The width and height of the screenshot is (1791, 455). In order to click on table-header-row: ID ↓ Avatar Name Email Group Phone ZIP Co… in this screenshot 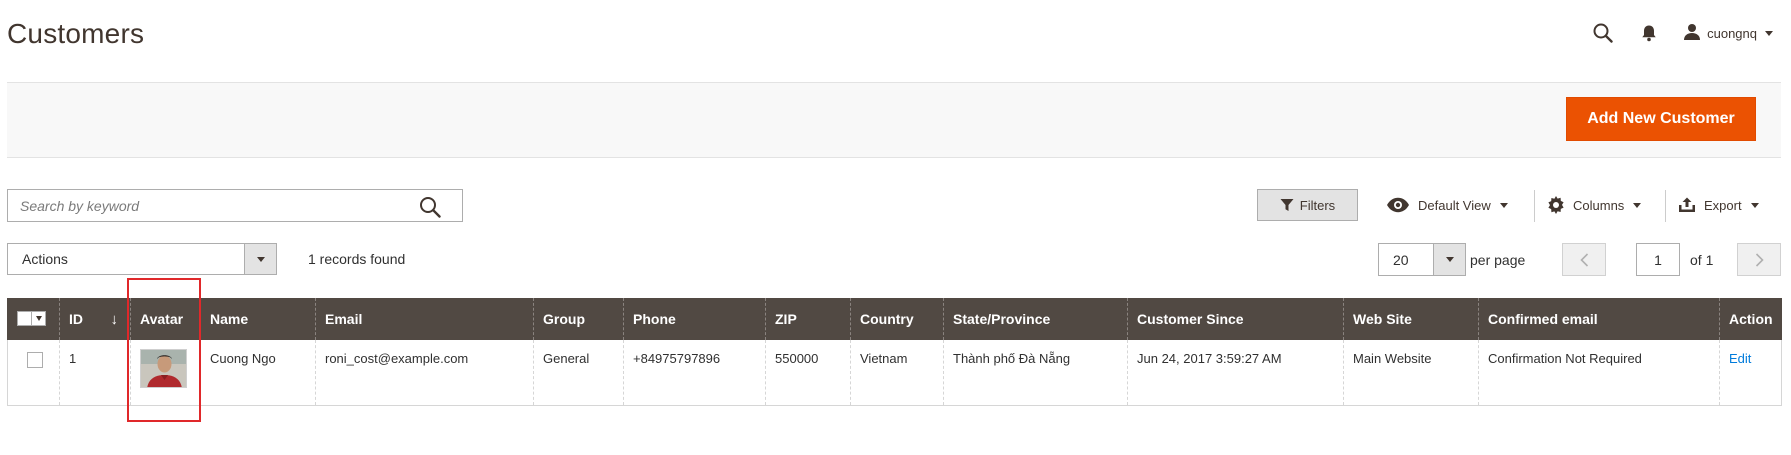, I will do `click(894, 319)`.